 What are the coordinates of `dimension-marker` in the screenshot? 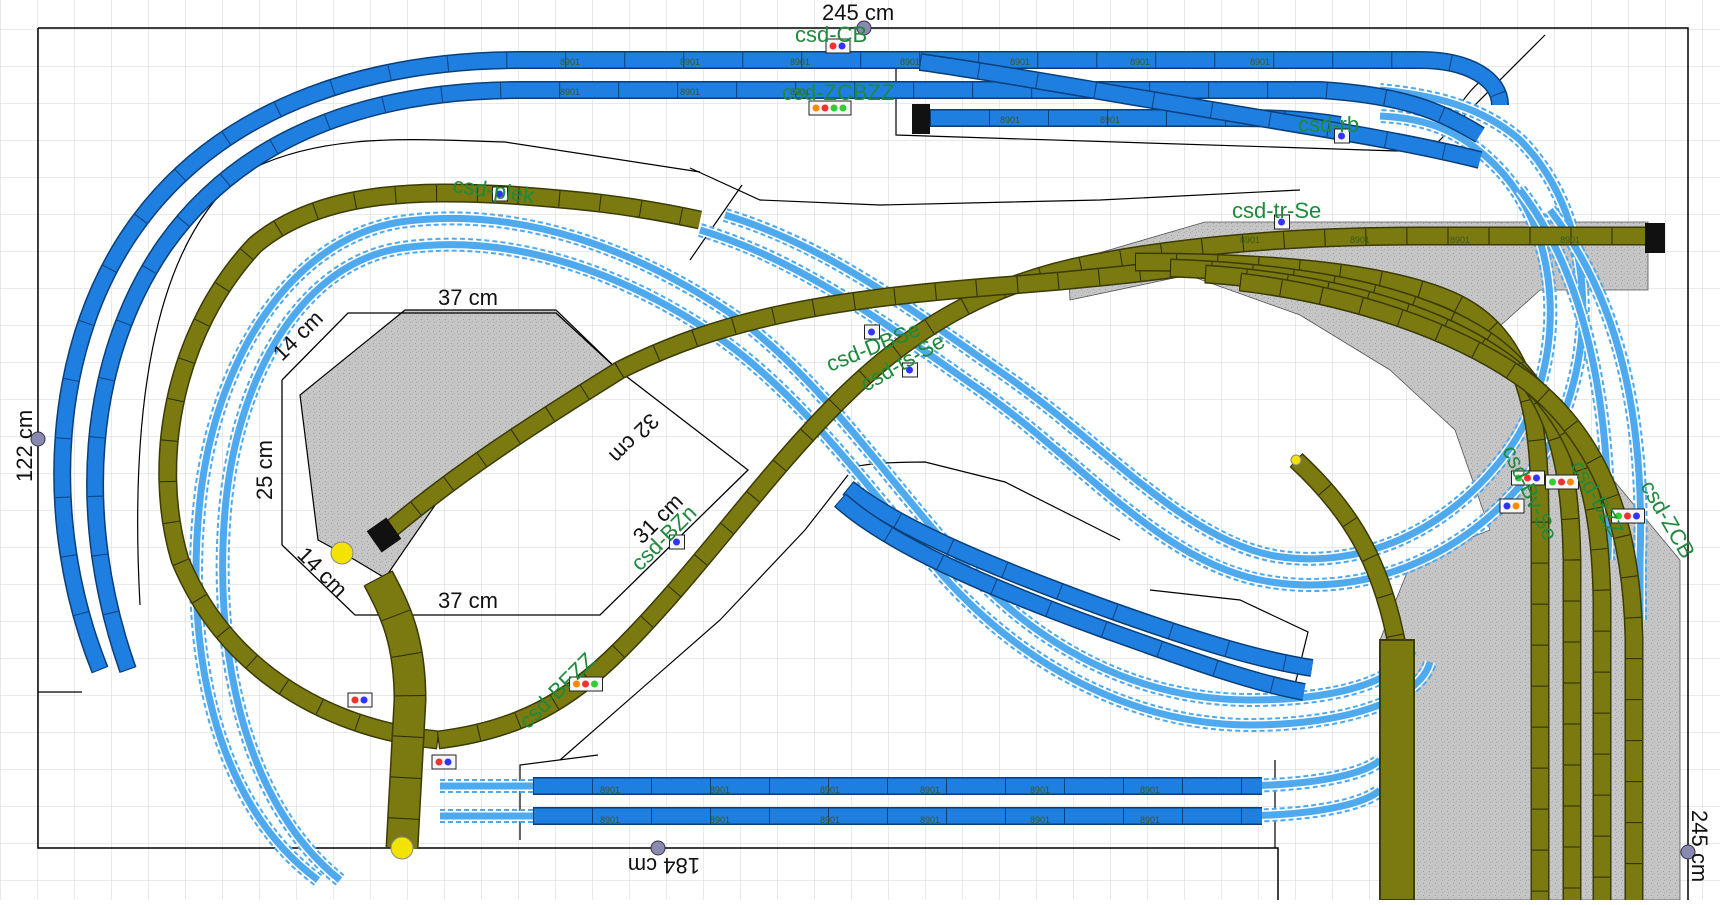 It's located at (658, 848).